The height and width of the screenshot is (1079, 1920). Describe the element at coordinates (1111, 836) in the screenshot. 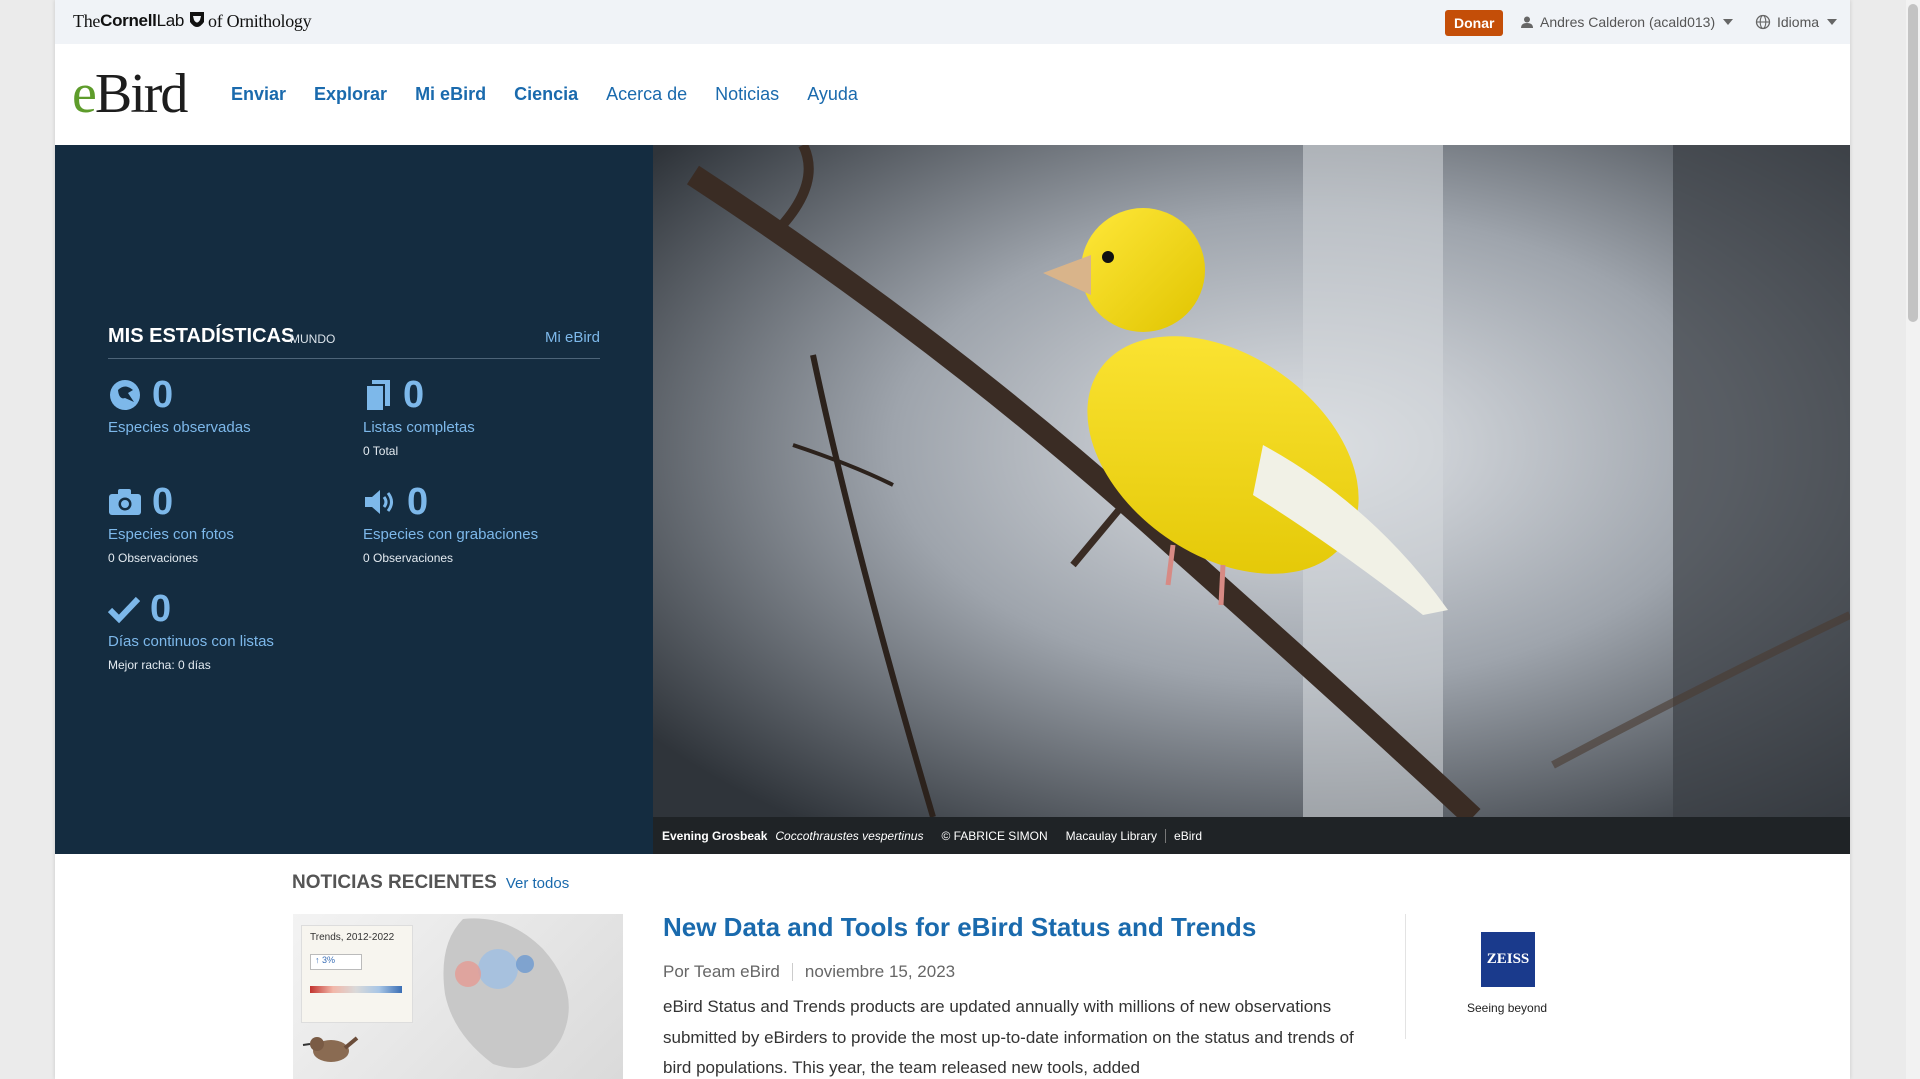

I see `caption-library-link: Macaulay Library` at that location.